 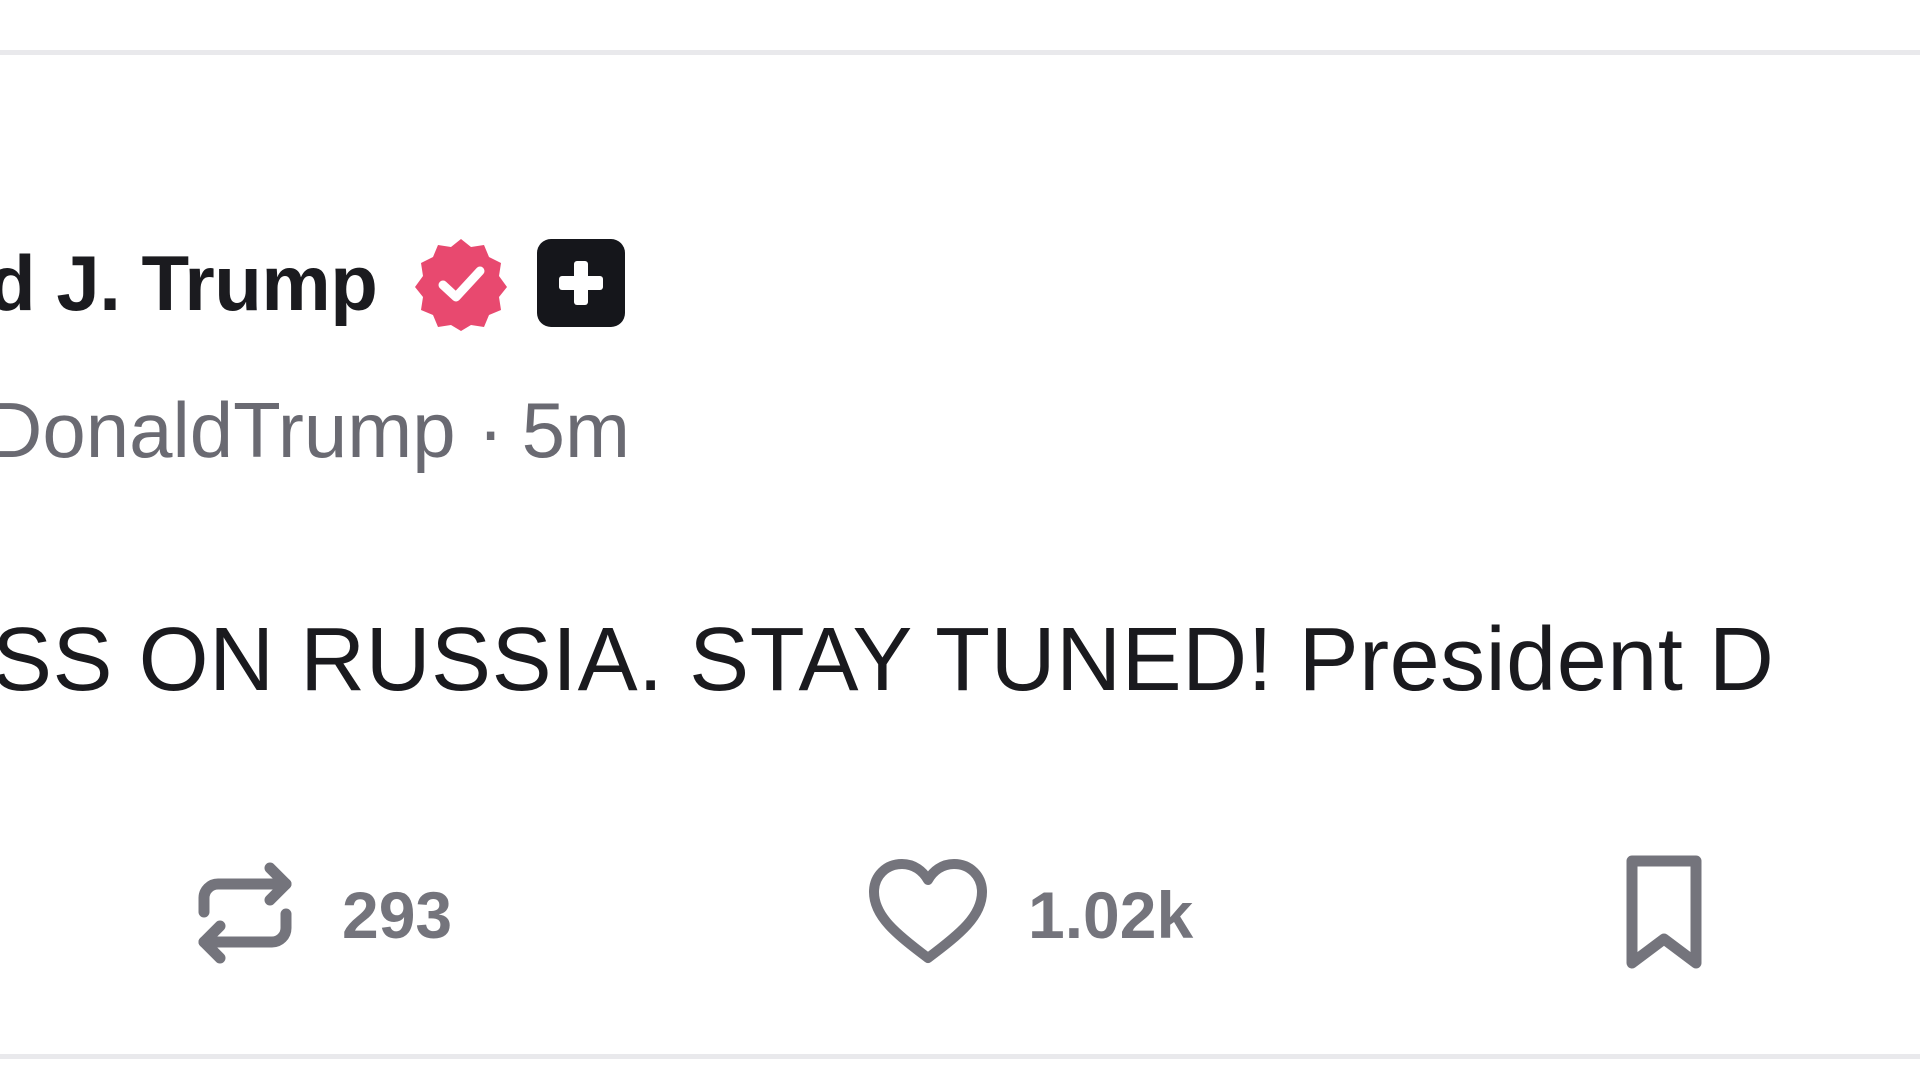 I want to click on repost-button: 293, so click(x=319, y=915).